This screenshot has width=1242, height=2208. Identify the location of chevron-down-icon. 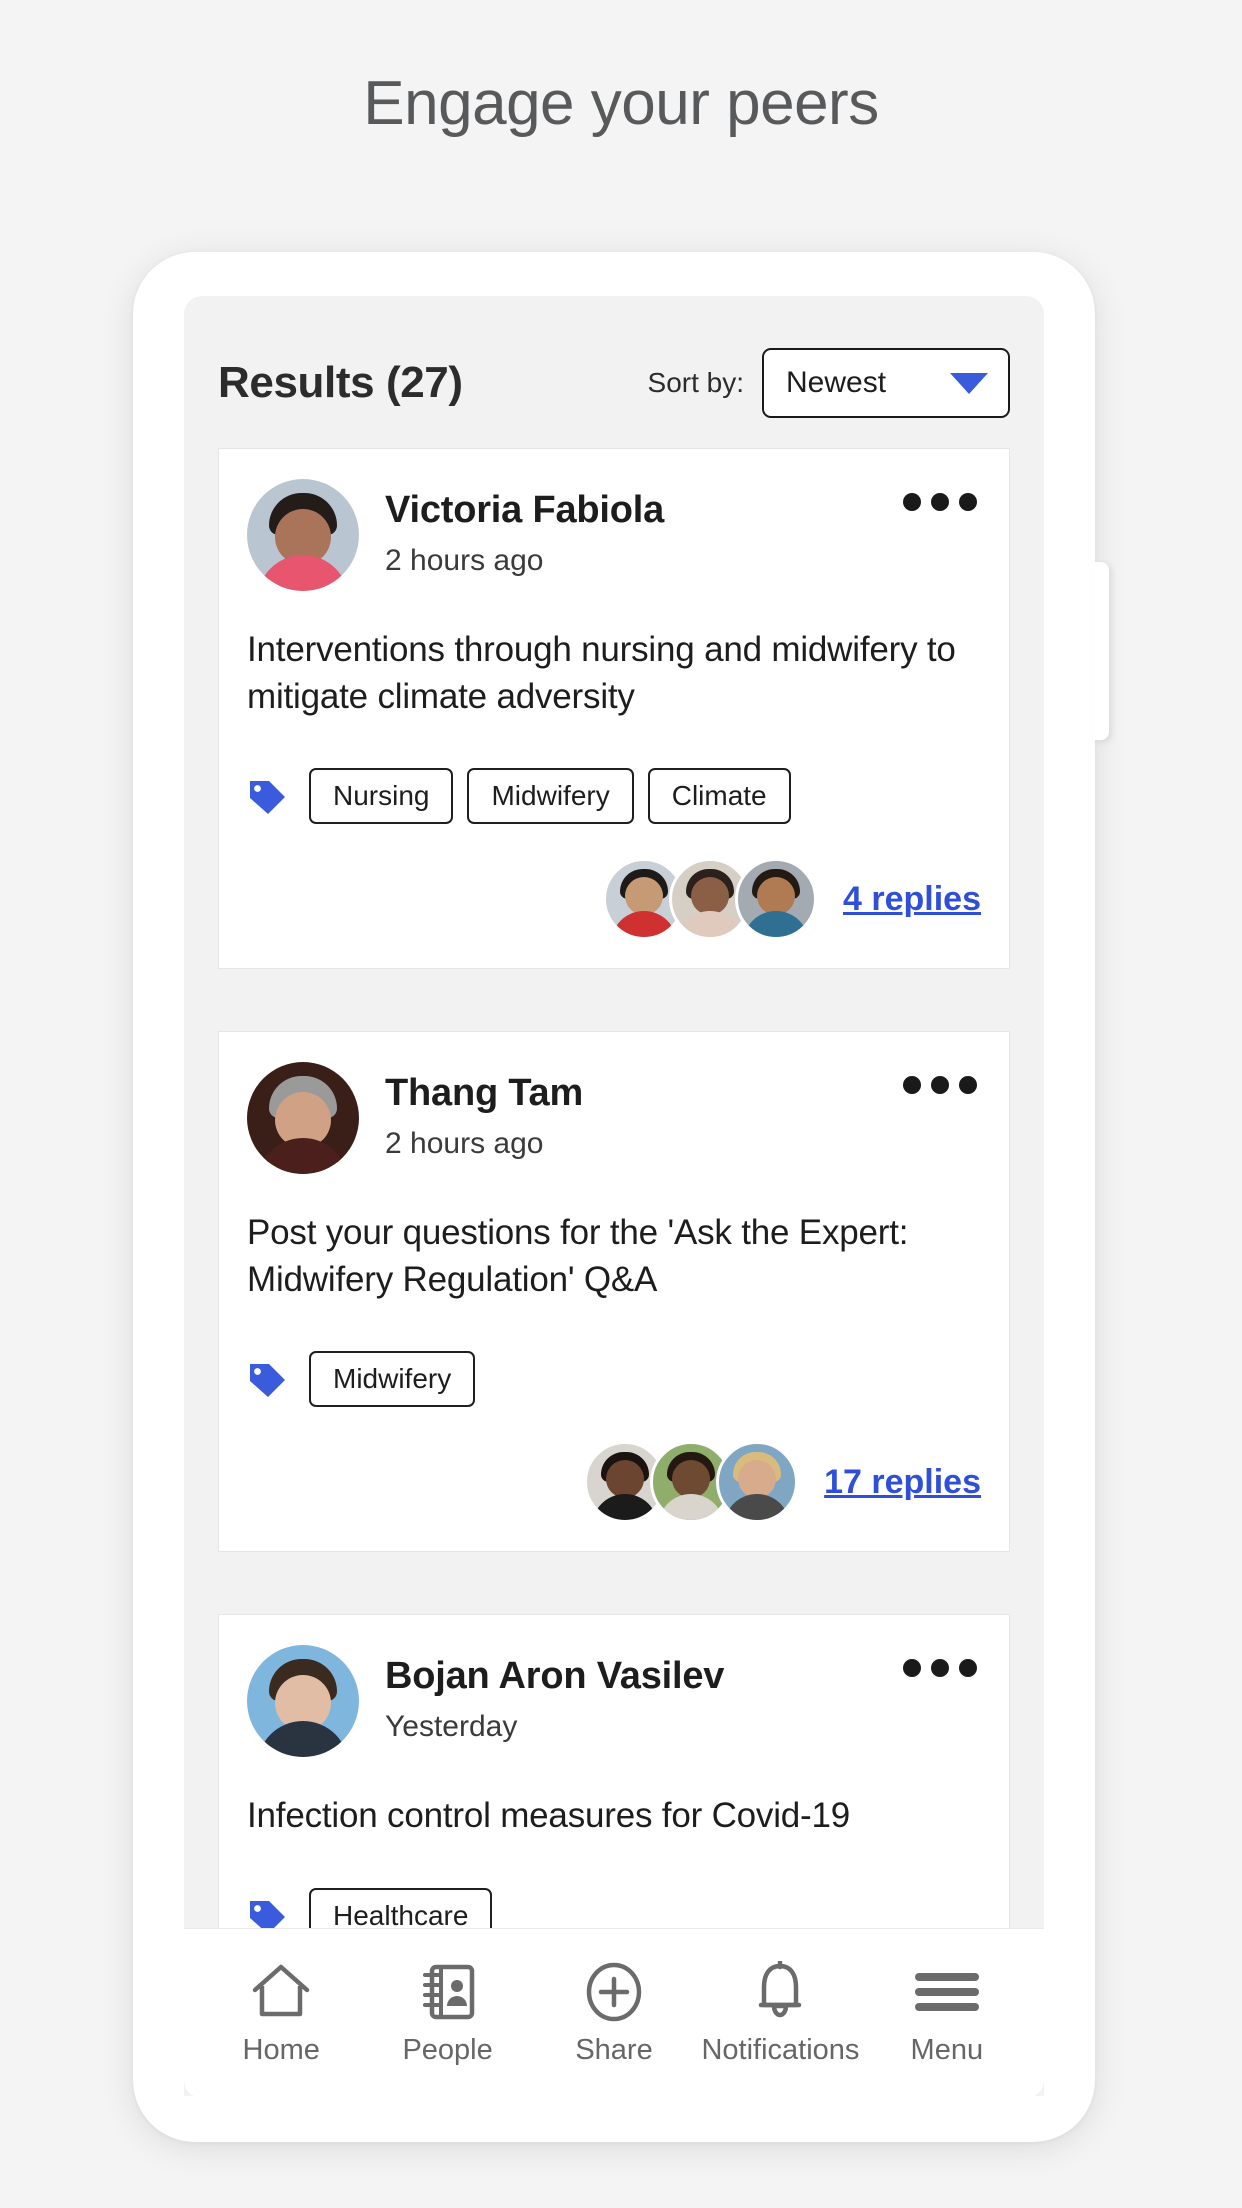
(969, 383).